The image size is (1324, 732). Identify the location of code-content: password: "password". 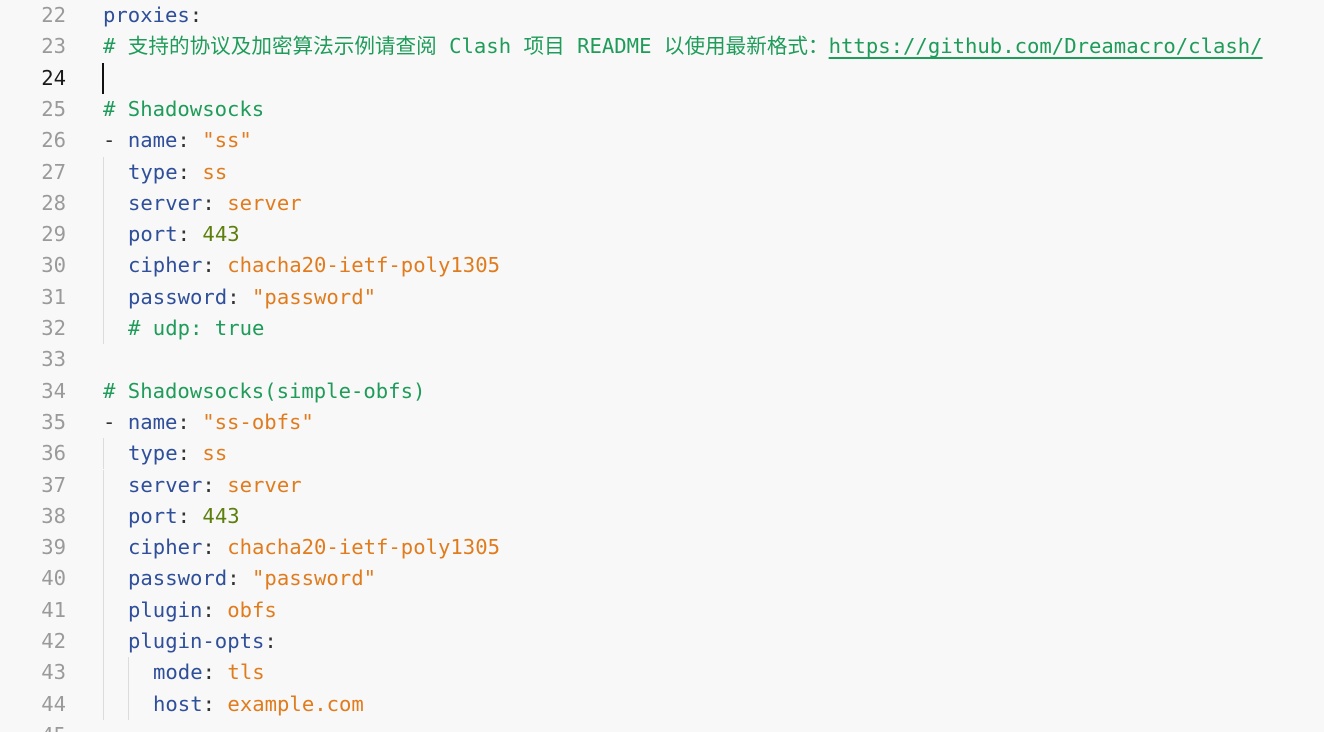
(252, 297).